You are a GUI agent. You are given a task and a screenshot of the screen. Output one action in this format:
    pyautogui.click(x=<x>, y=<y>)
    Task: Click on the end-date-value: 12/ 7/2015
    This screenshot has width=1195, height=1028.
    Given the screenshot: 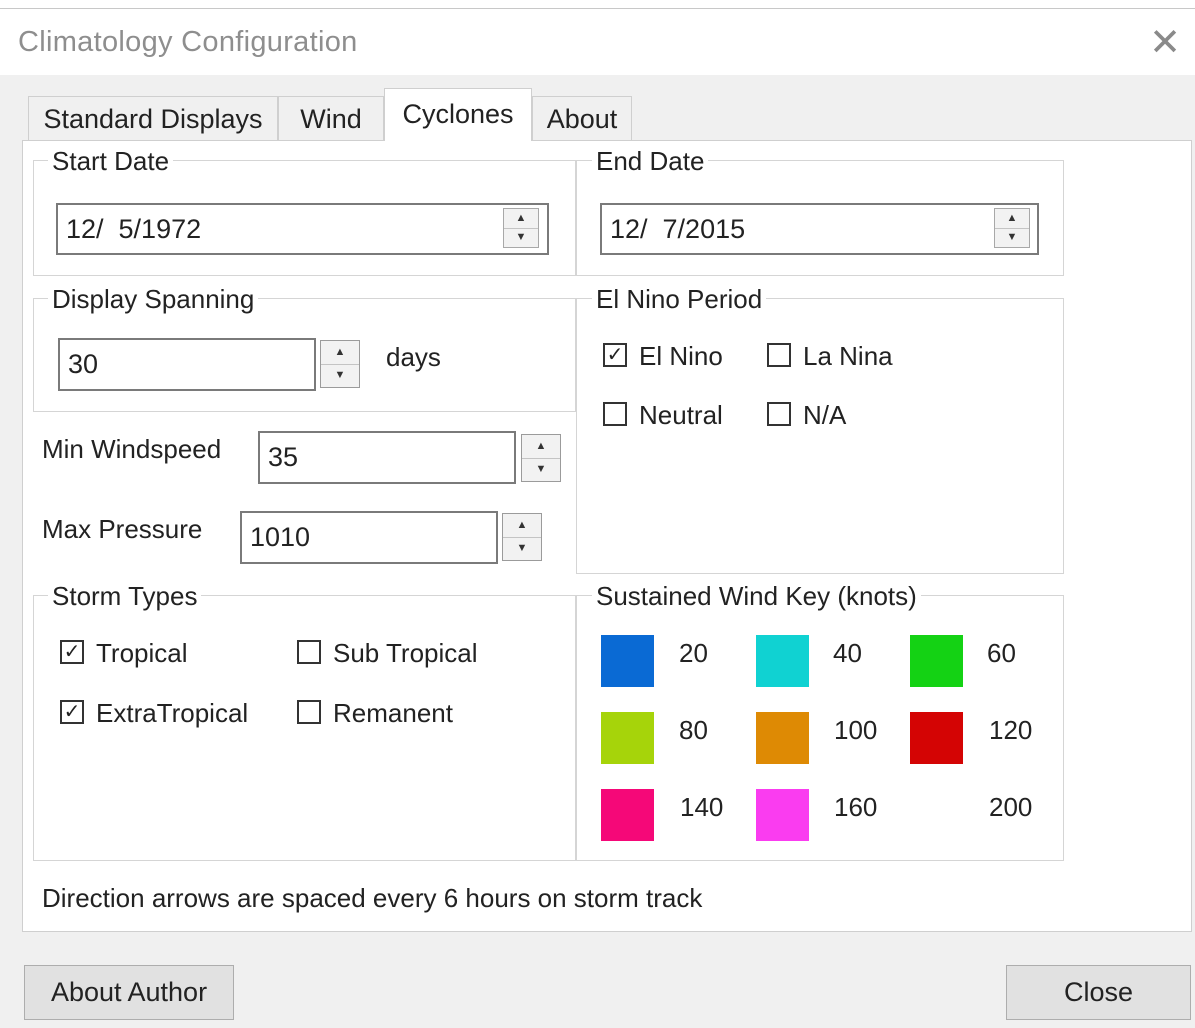 What is the action you would take?
    pyautogui.click(x=678, y=228)
    